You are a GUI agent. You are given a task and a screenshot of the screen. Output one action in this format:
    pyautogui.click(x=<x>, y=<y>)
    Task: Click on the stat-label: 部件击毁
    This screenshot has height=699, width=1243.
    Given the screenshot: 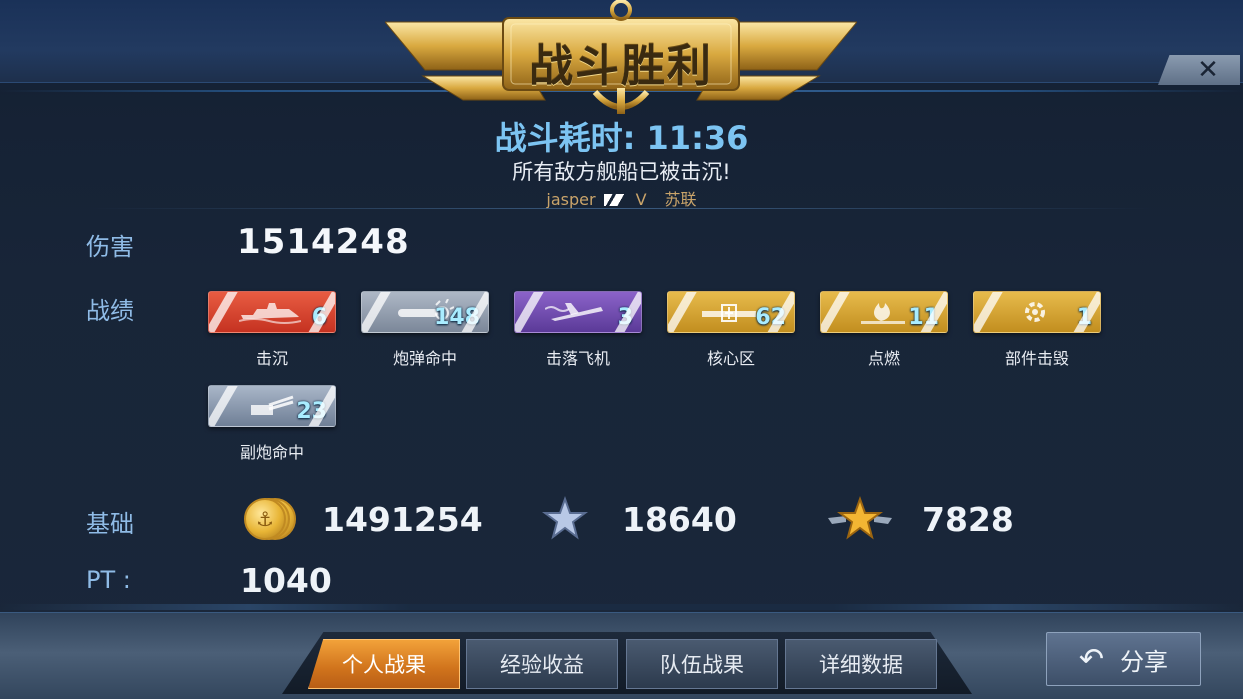 What is the action you would take?
    pyautogui.click(x=1036, y=358)
    